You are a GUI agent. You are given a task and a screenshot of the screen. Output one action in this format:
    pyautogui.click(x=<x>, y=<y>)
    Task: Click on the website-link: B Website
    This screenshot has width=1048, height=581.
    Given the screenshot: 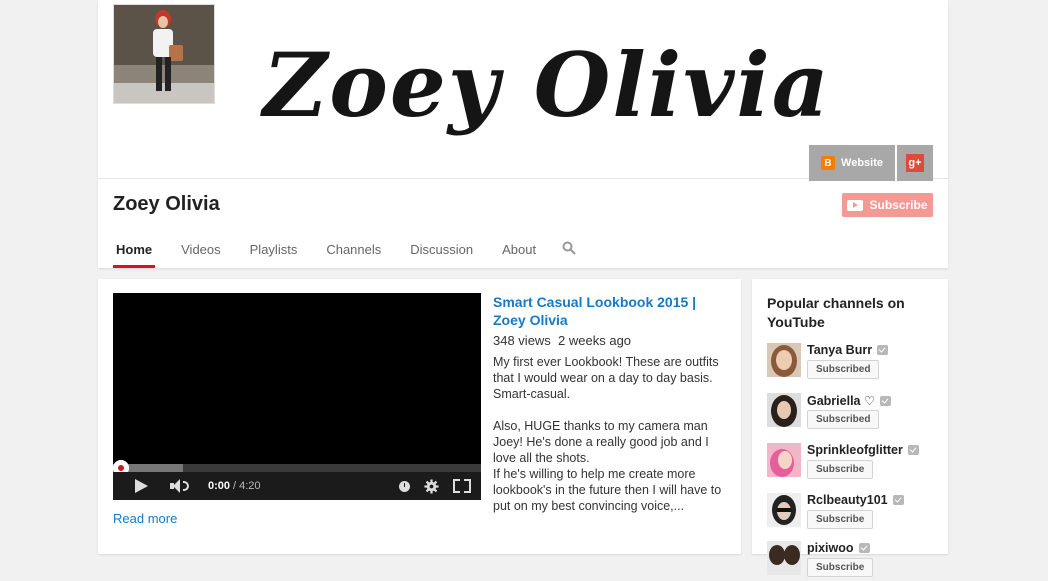 What is the action you would take?
    pyautogui.click(x=852, y=163)
    